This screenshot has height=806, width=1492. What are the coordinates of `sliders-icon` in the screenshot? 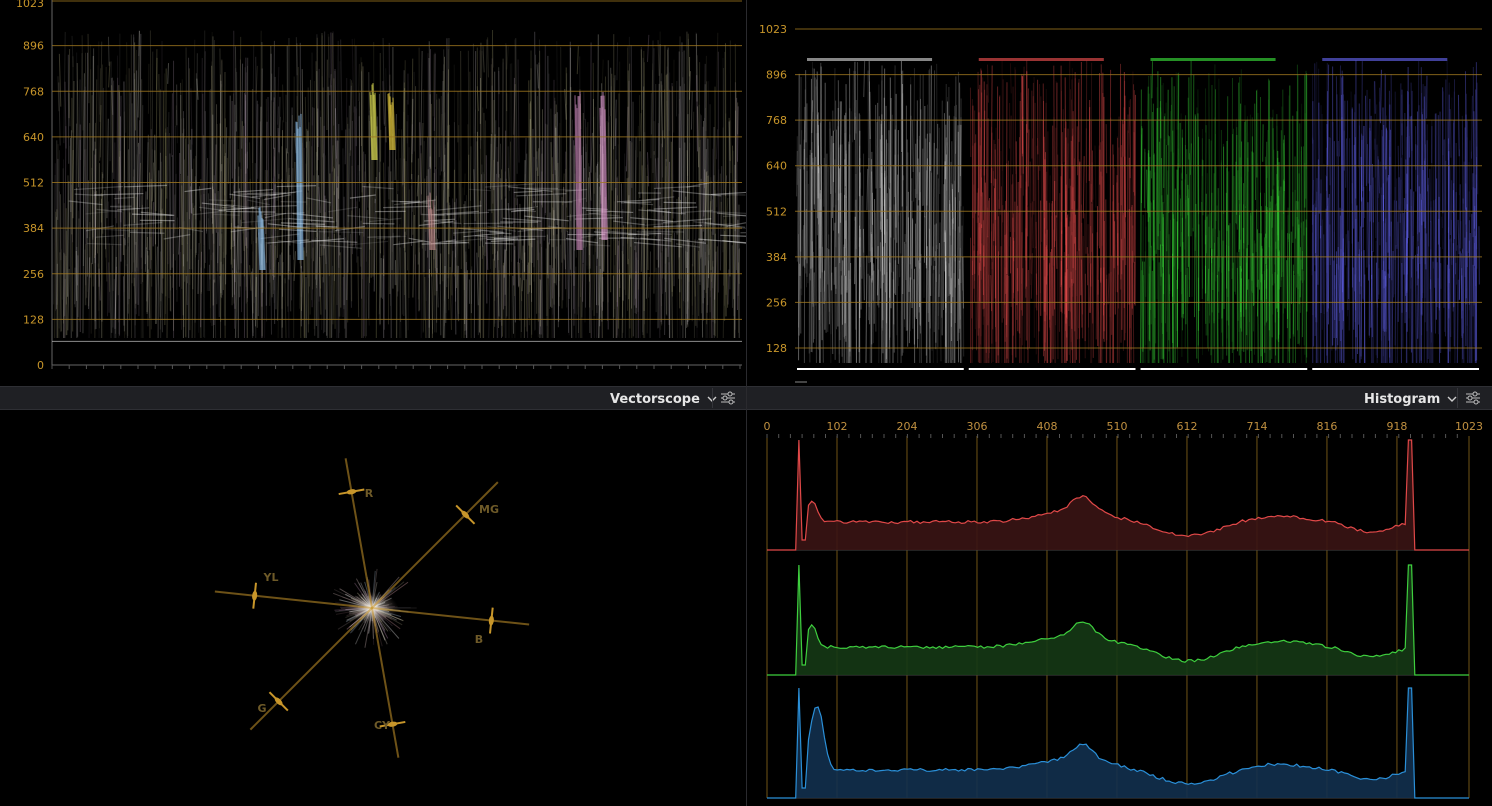 It's located at (1473, 398).